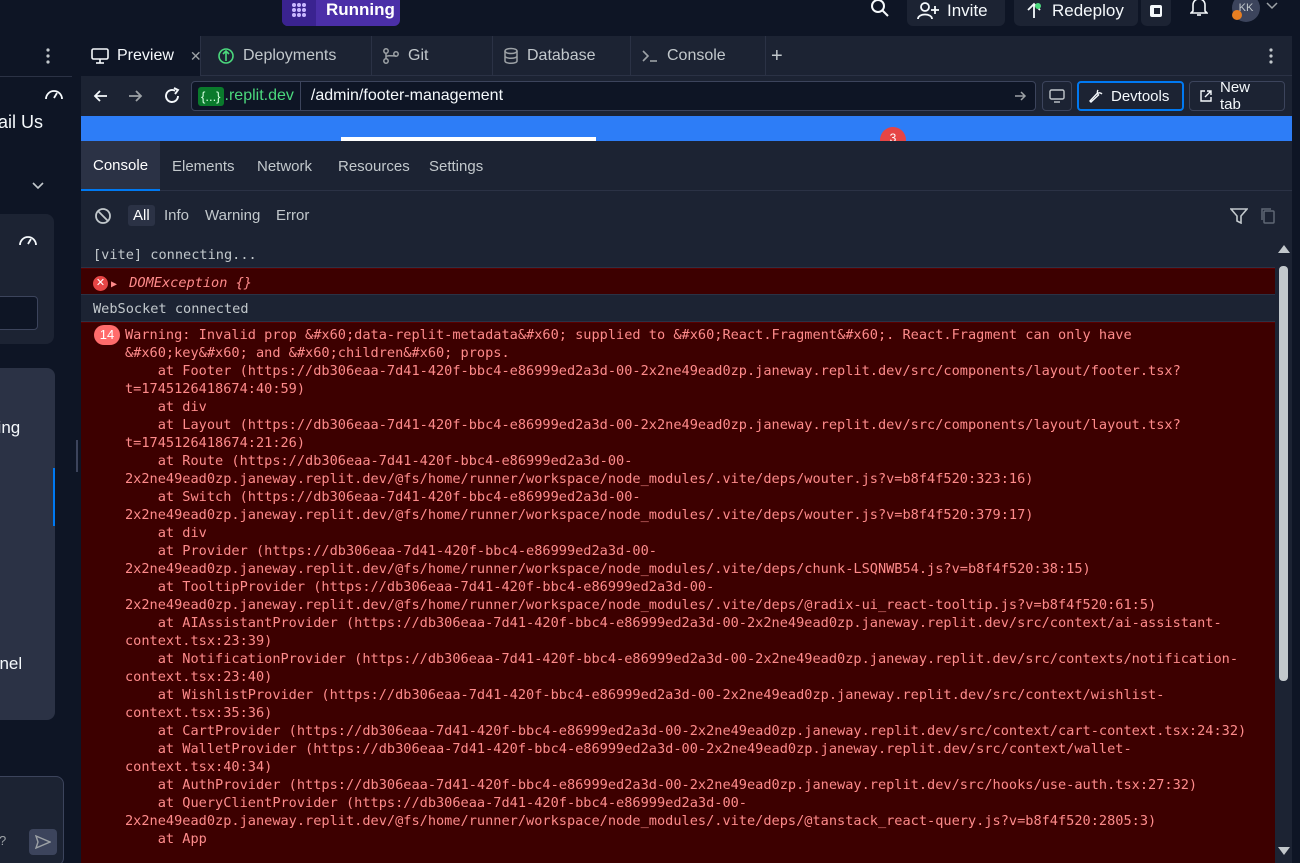 The width and height of the screenshot is (1300, 863). What do you see at coordinates (374, 166) in the screenshot?
I see `devtools-tab-resources: Resources` at bounding box center [374, 166].